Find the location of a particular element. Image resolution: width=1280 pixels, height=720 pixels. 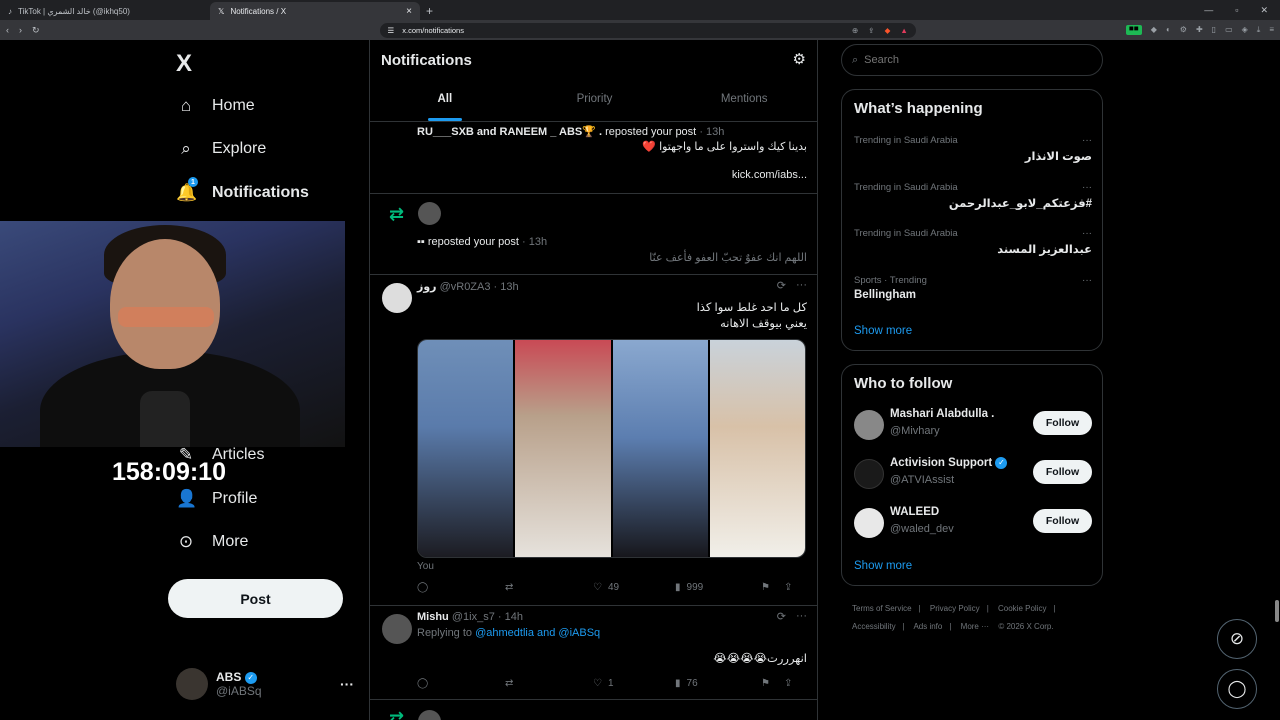

suggestion-name: WALEED is located at coordinates (914, 512).